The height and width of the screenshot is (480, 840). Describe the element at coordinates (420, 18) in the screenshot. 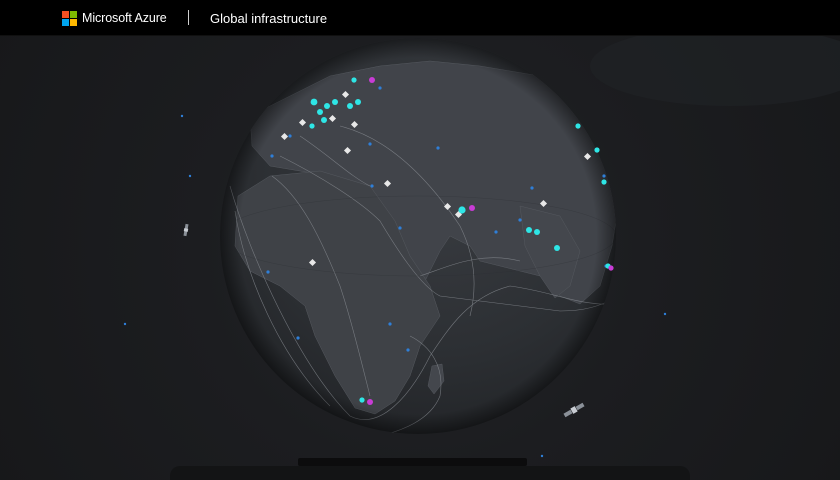

I see `top-navigation-bar: Microsoft Azure Global infrastructure` at that location.